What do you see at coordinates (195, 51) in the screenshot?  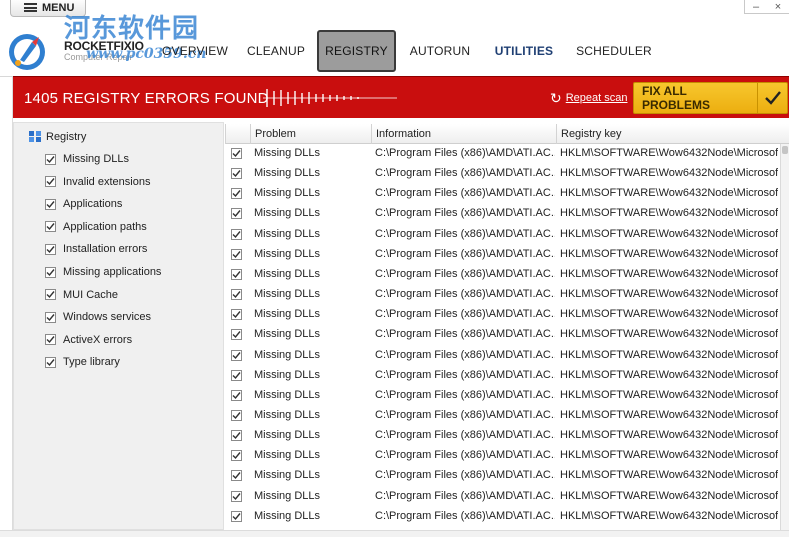 I see `tab-overview: OVERVIEW` at bounding box center [195, 51].